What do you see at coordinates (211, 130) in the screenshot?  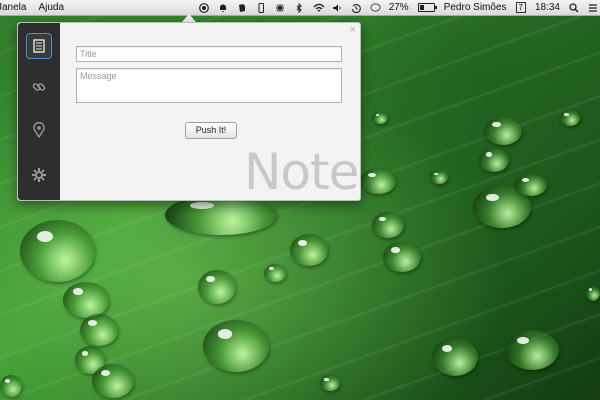 I see `push-it-button: Push It!` at bounding box center [211, 130].